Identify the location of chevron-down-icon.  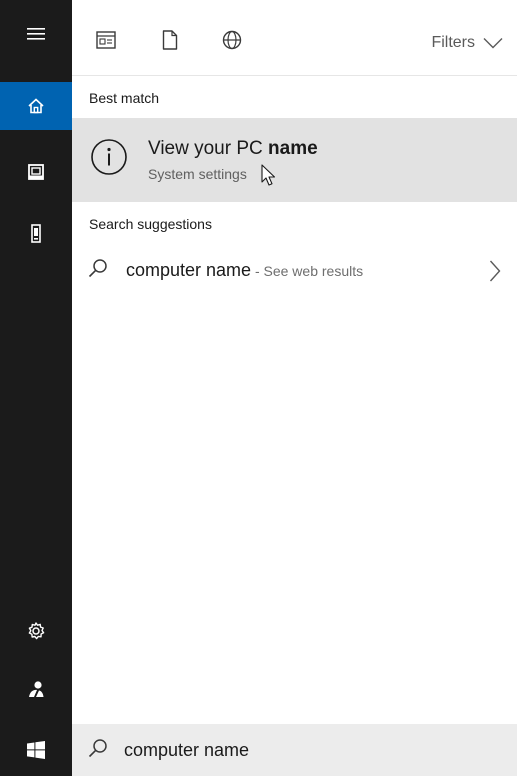
(493, 43).